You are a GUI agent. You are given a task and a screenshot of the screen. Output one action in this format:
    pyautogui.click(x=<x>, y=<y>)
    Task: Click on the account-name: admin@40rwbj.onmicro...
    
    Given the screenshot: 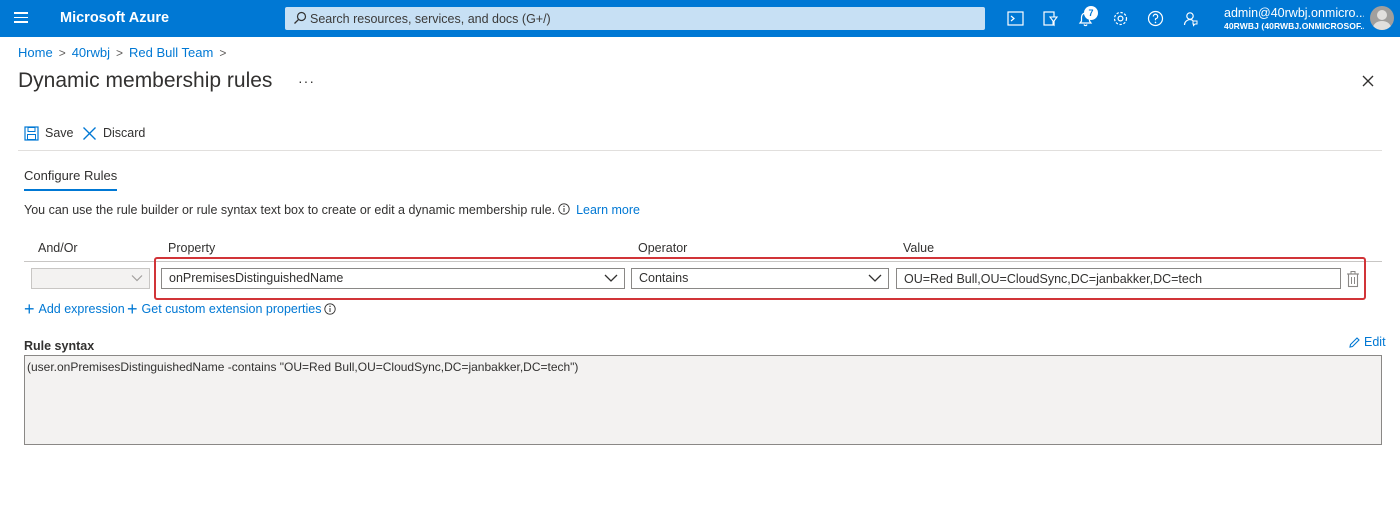 What is the action you would take?
    pyautogui.click(x=1294, y=13)
    